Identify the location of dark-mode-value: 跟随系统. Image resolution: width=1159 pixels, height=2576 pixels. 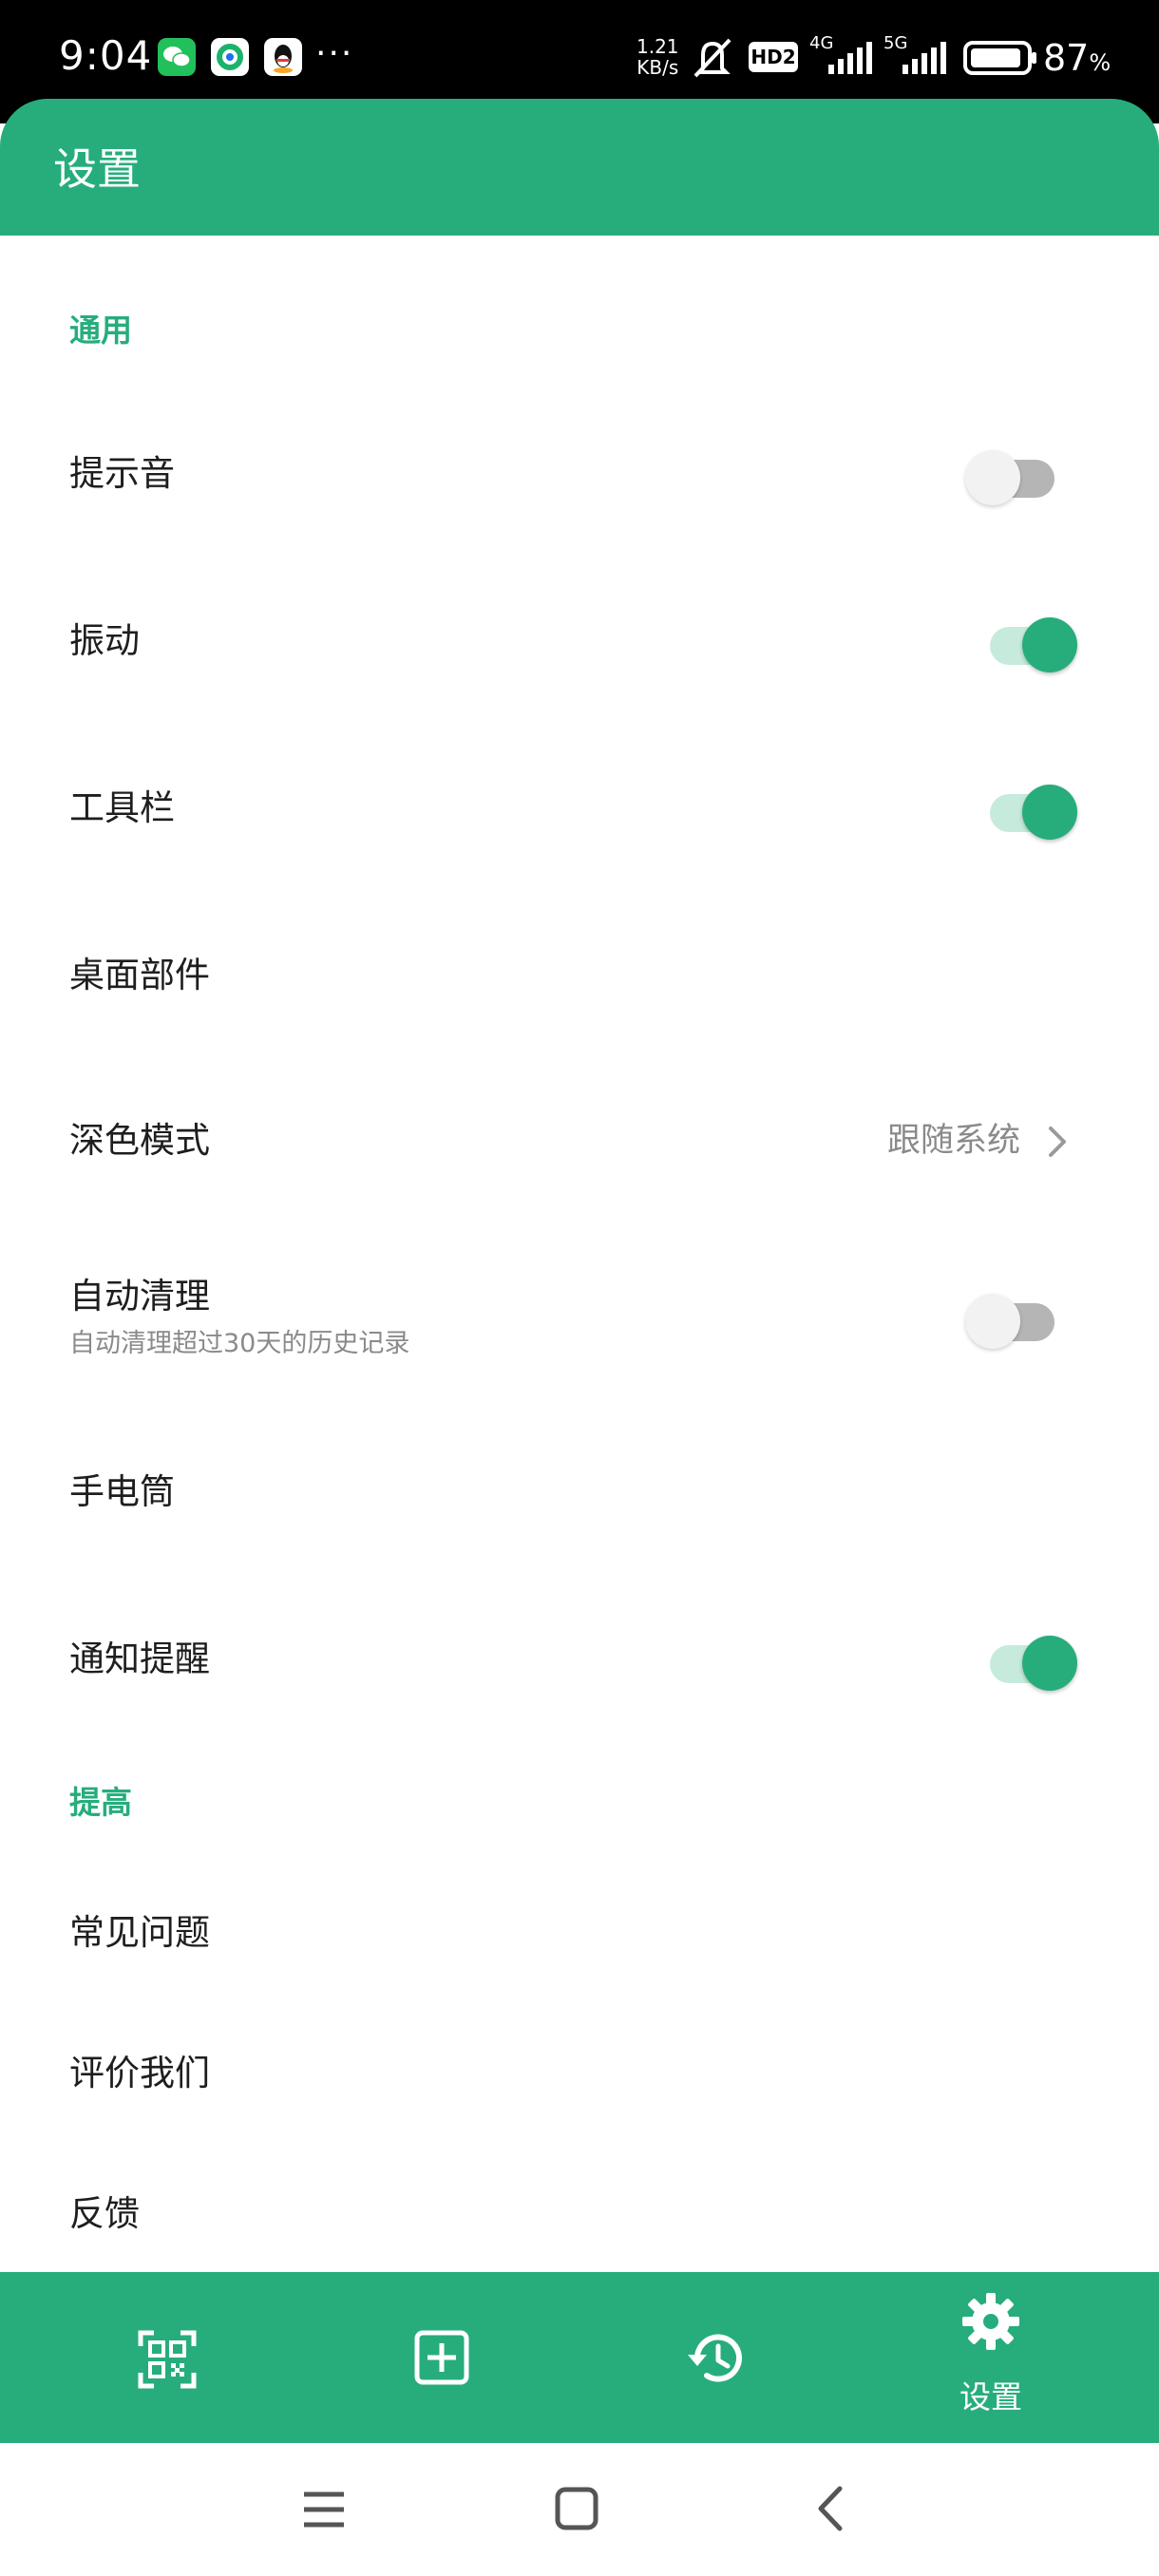
(953, 1141).